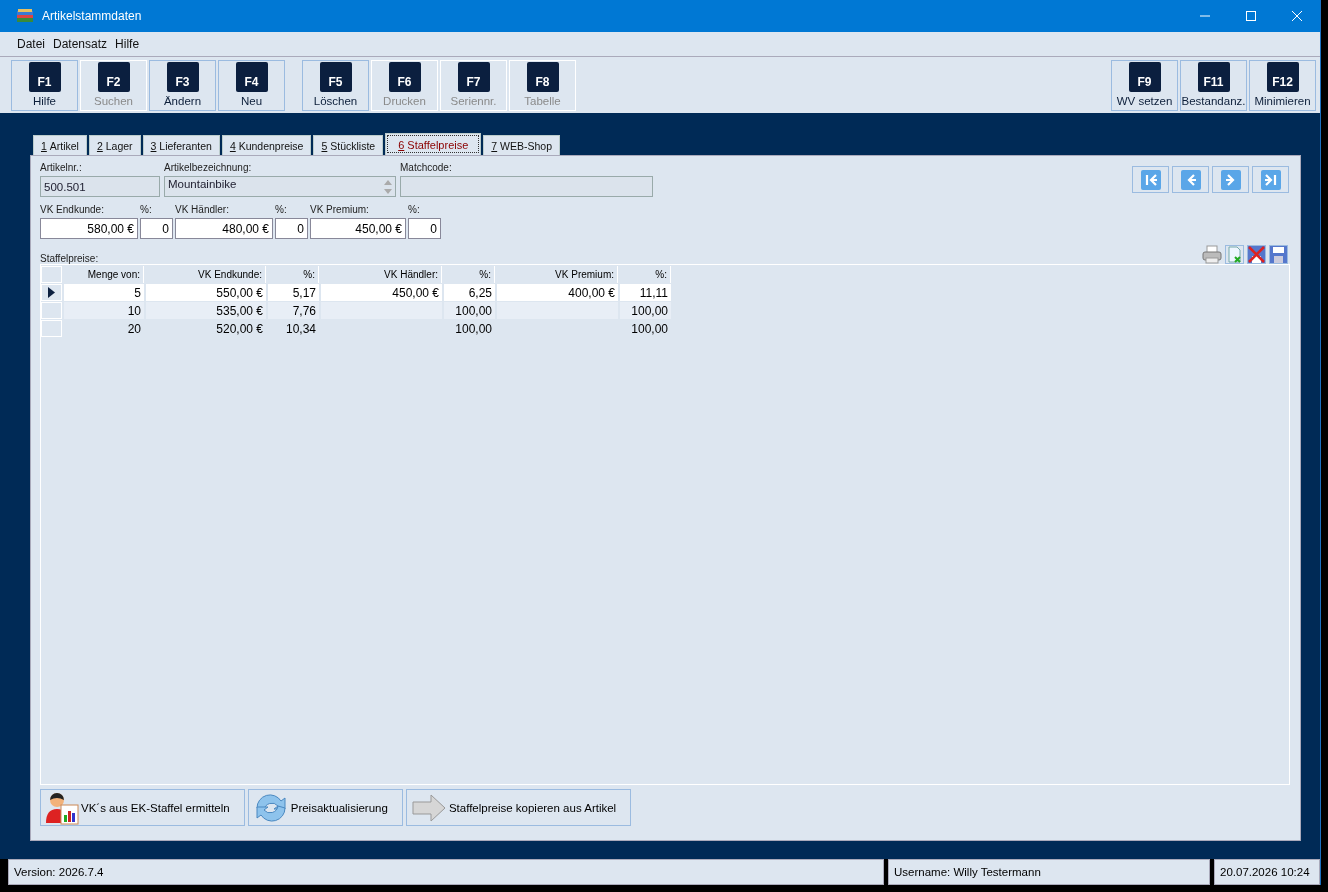 This screenshot has width=1328, height=892. Describe the element at coordinates (208, 167) in the screenshot. I see `field-label: Artikelbezeichnung:` at that location.